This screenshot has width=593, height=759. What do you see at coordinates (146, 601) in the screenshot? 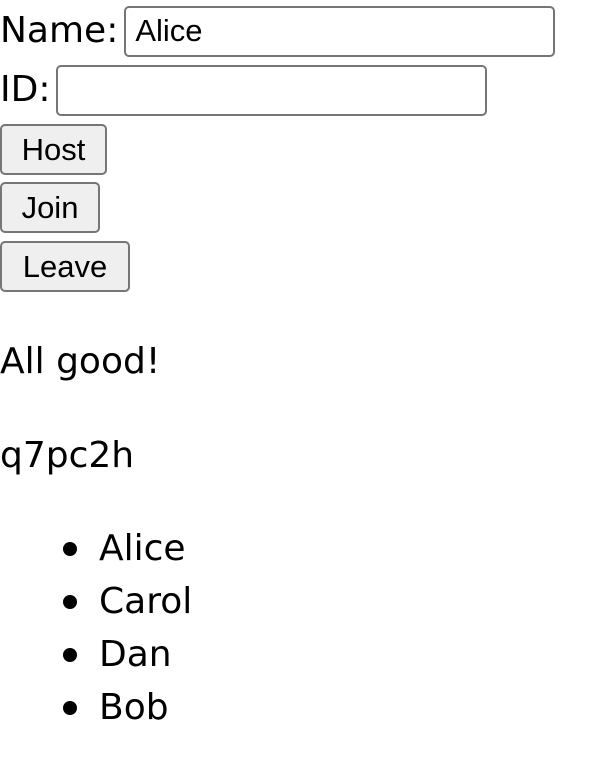
I see `player-name: Carol` at bounding box center [146, 601].